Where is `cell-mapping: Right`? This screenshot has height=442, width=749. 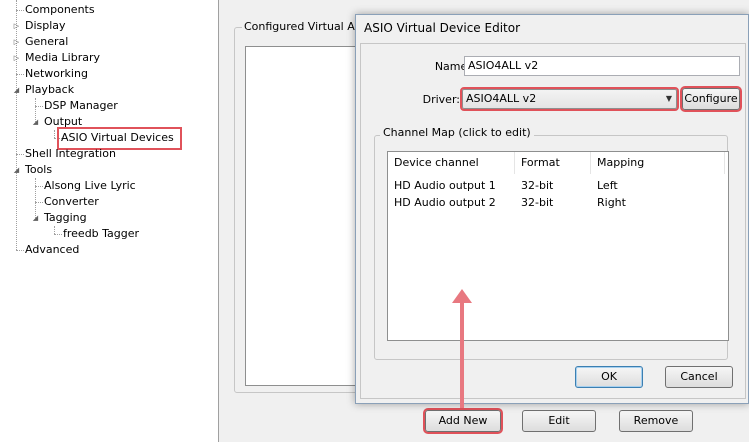 cell-mapping: Right is located at coordinates (611, 202).